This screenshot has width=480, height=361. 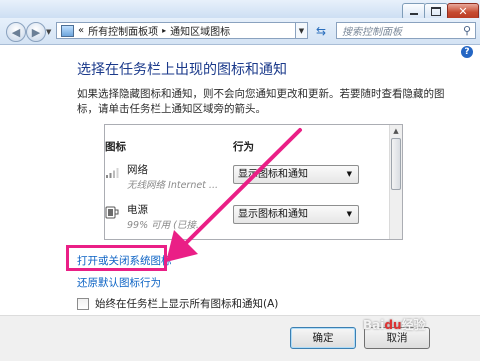 I want to click on recent-pages-icon: ▼, so click(x=48, y=32).